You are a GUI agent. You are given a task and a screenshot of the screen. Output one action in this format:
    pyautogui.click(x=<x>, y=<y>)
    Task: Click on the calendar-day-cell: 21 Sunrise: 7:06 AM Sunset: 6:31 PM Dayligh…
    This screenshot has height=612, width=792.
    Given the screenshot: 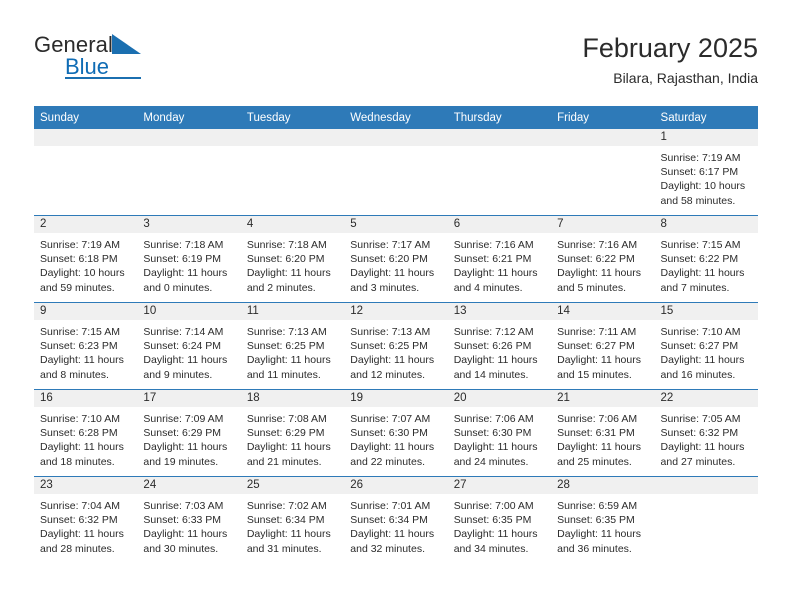 What is the action you would take?
    pyautogui.click(x=603, y=433)
    